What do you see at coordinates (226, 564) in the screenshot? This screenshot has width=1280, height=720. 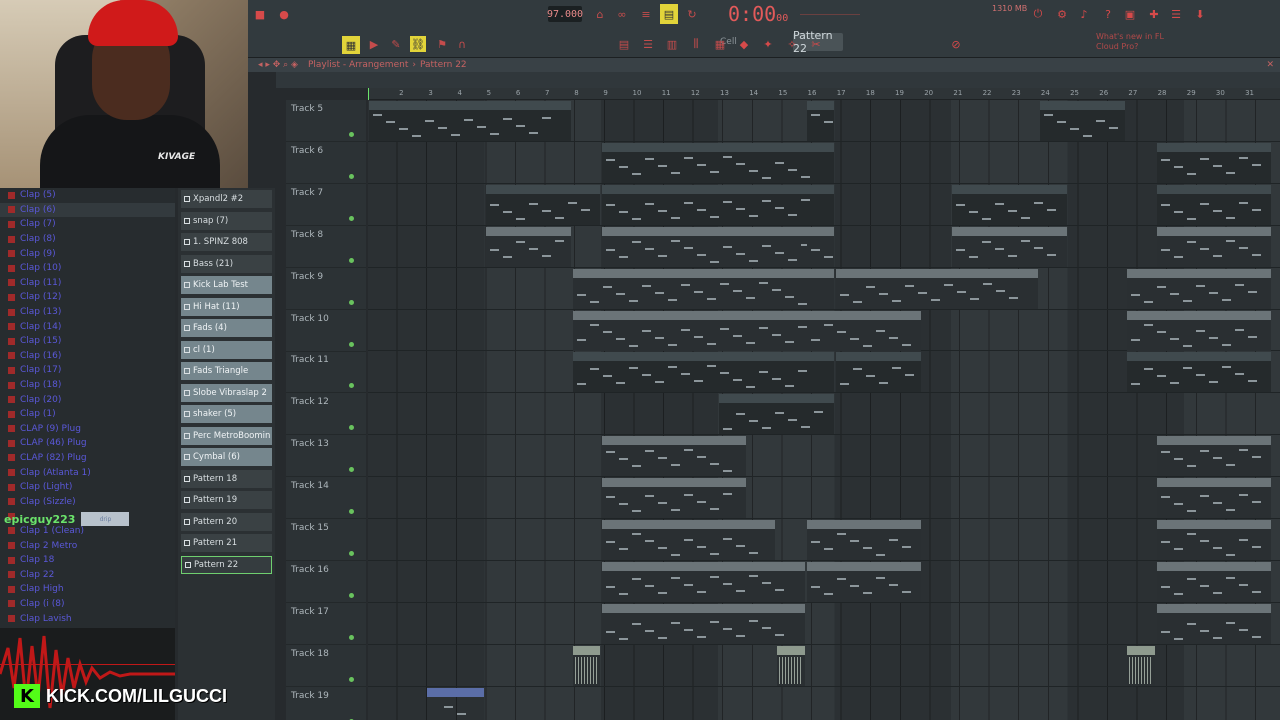 I see `picker-item: Pattern 22` at bounding box center [226, 564].